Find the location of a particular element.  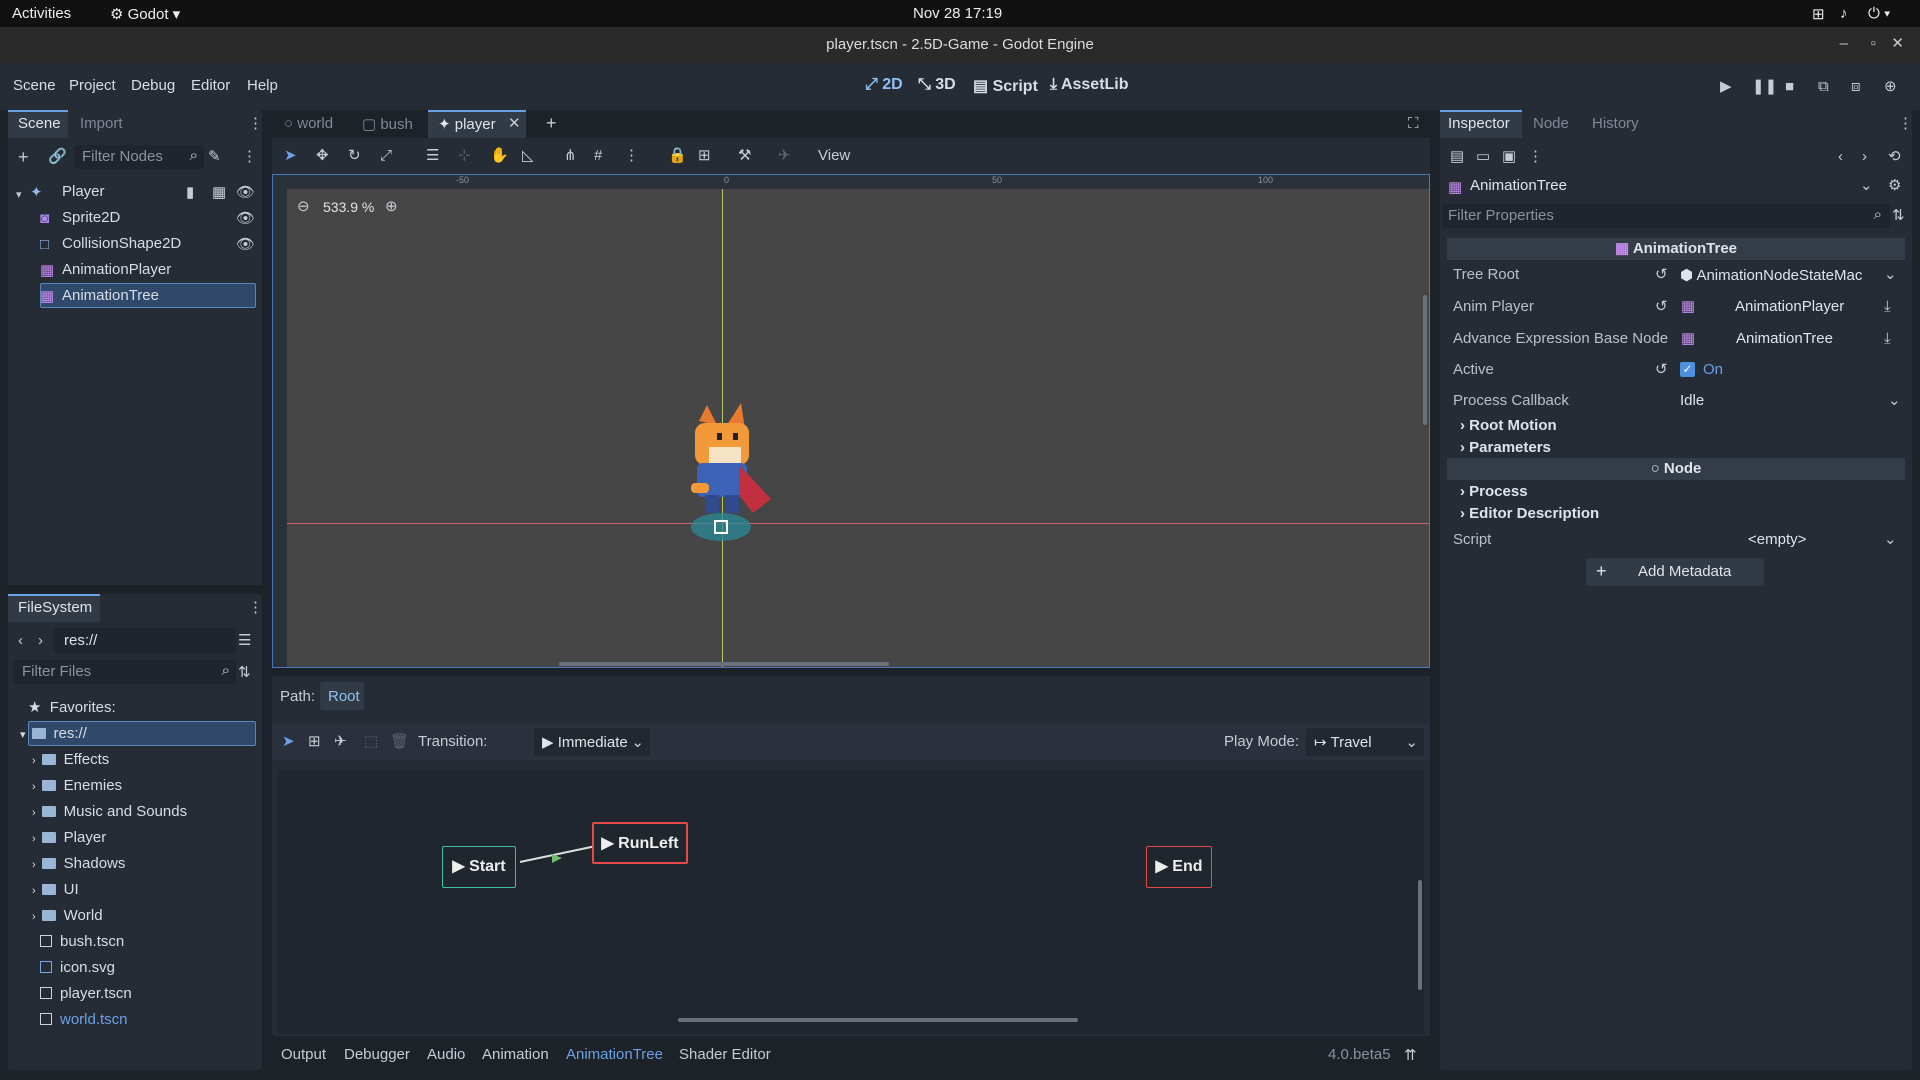

bottom-tab-animation: Animation is located at coordinates (515, 1054).